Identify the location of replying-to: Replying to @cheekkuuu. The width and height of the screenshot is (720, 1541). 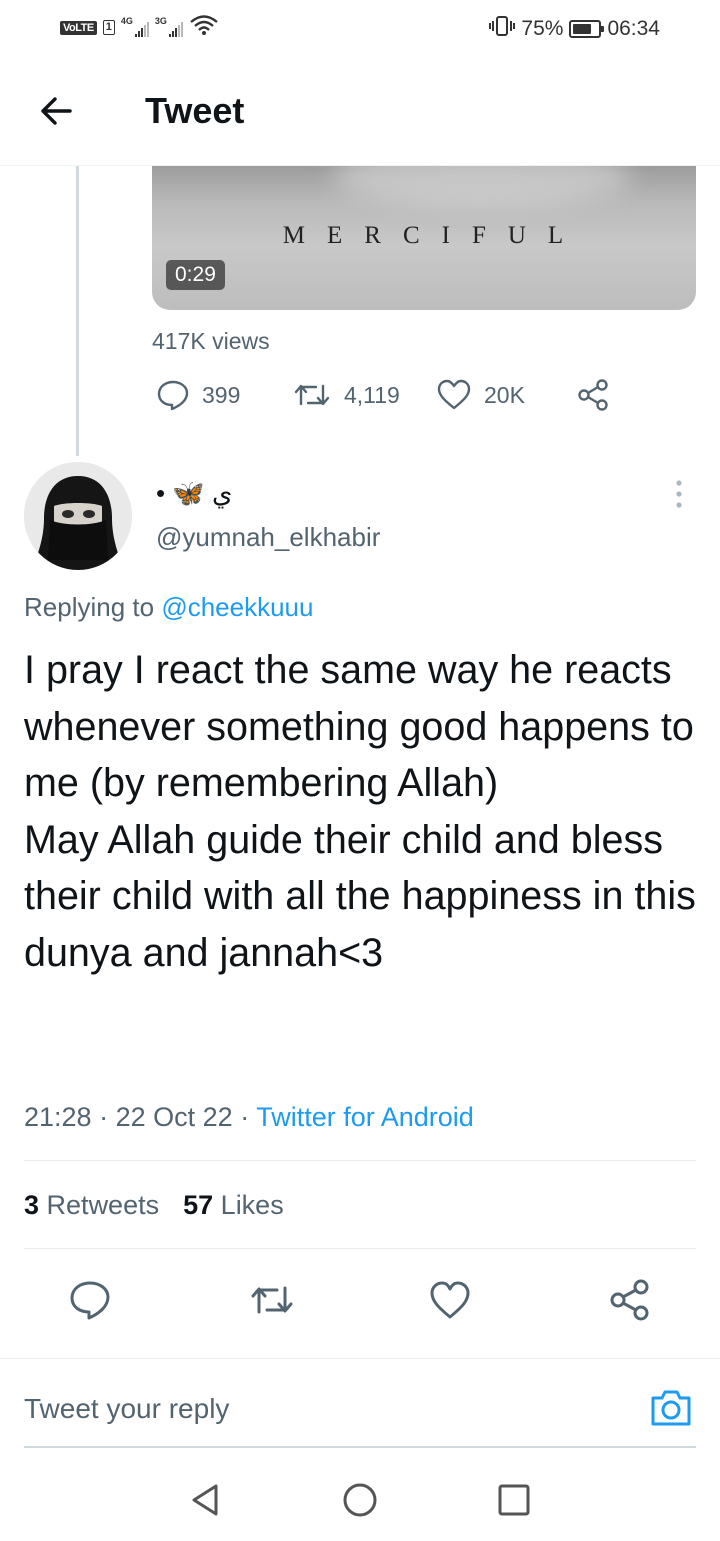
(168, 607).